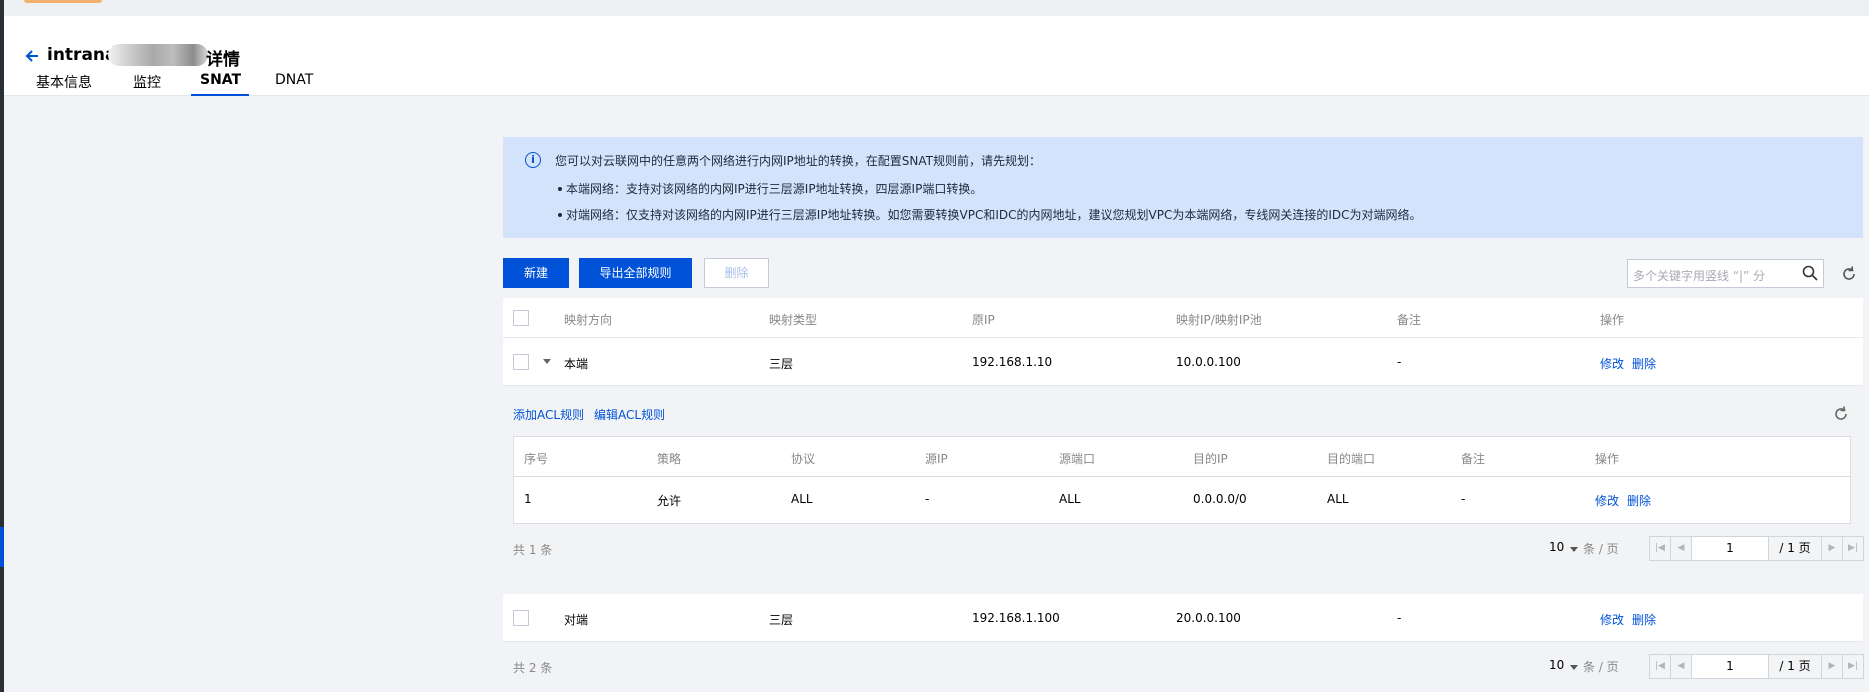  I want to click on column-header: 序号, so click(536, 459).